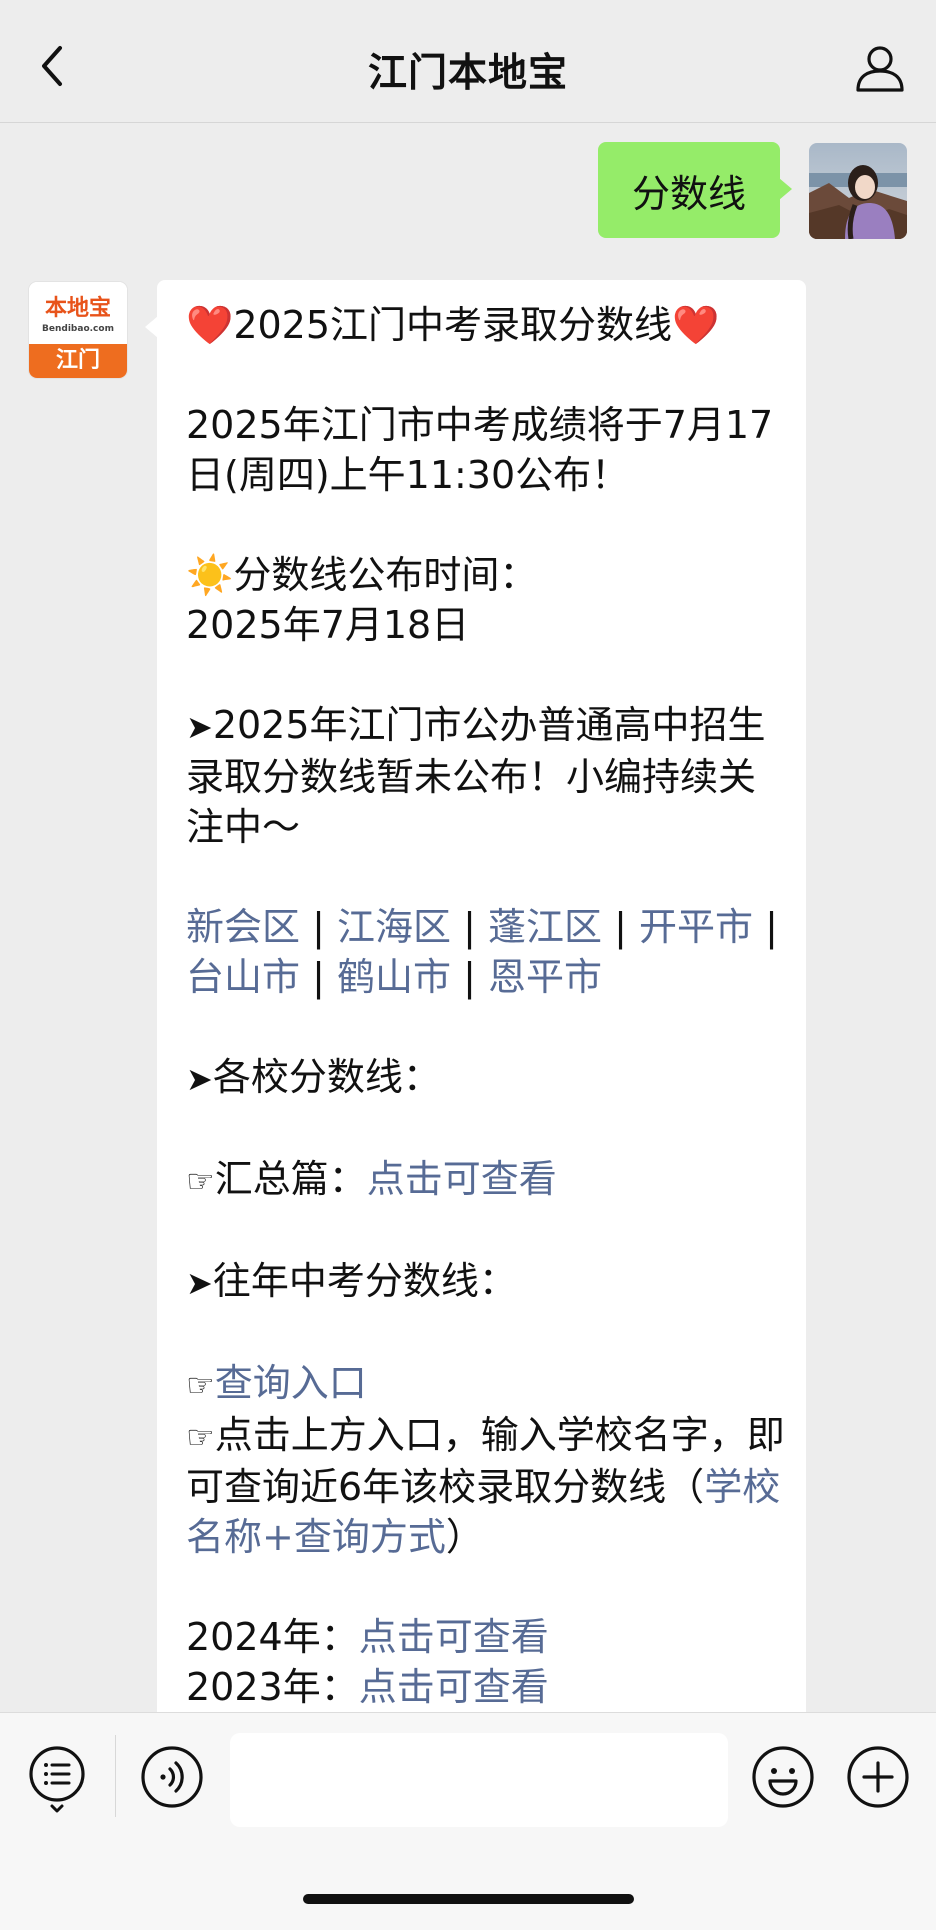  I want to click on query-instruction-line: ☞点击上方入口，输入学校名字，即可查询近6年该校录取分数线（学校名称+查询方式）, so click(486, 1486).